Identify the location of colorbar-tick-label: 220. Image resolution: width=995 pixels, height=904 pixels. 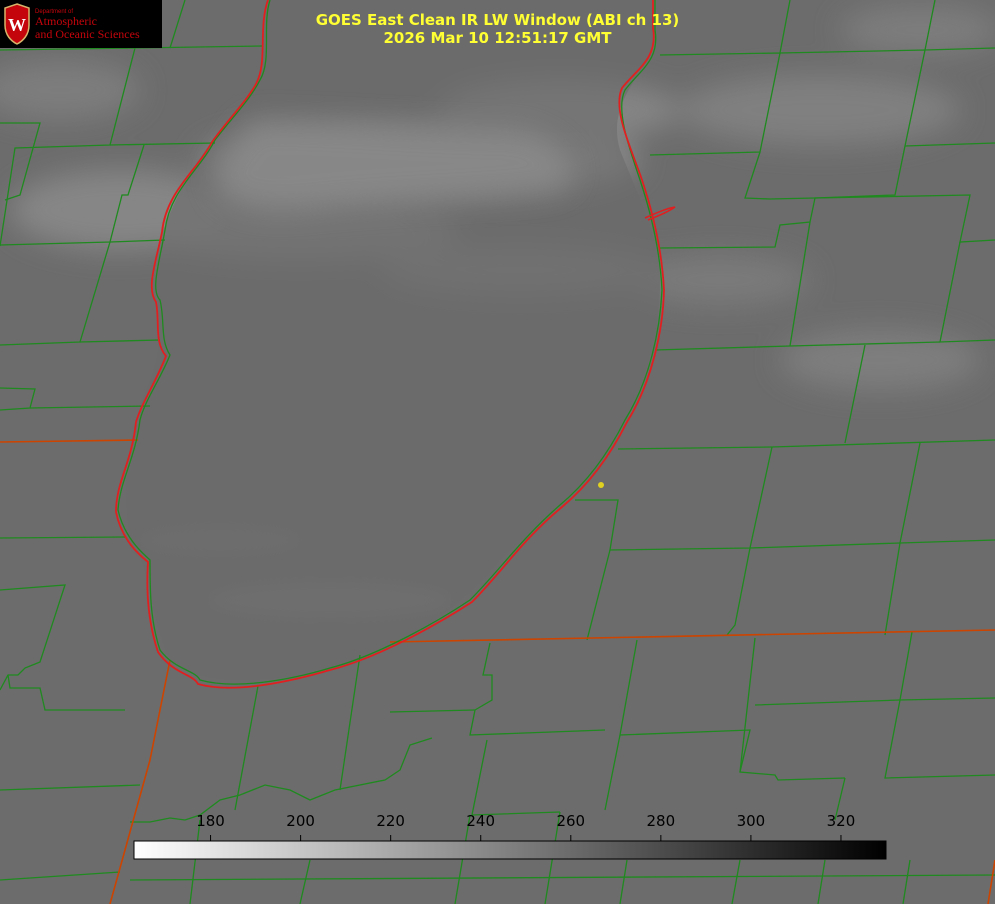
(390, 821).